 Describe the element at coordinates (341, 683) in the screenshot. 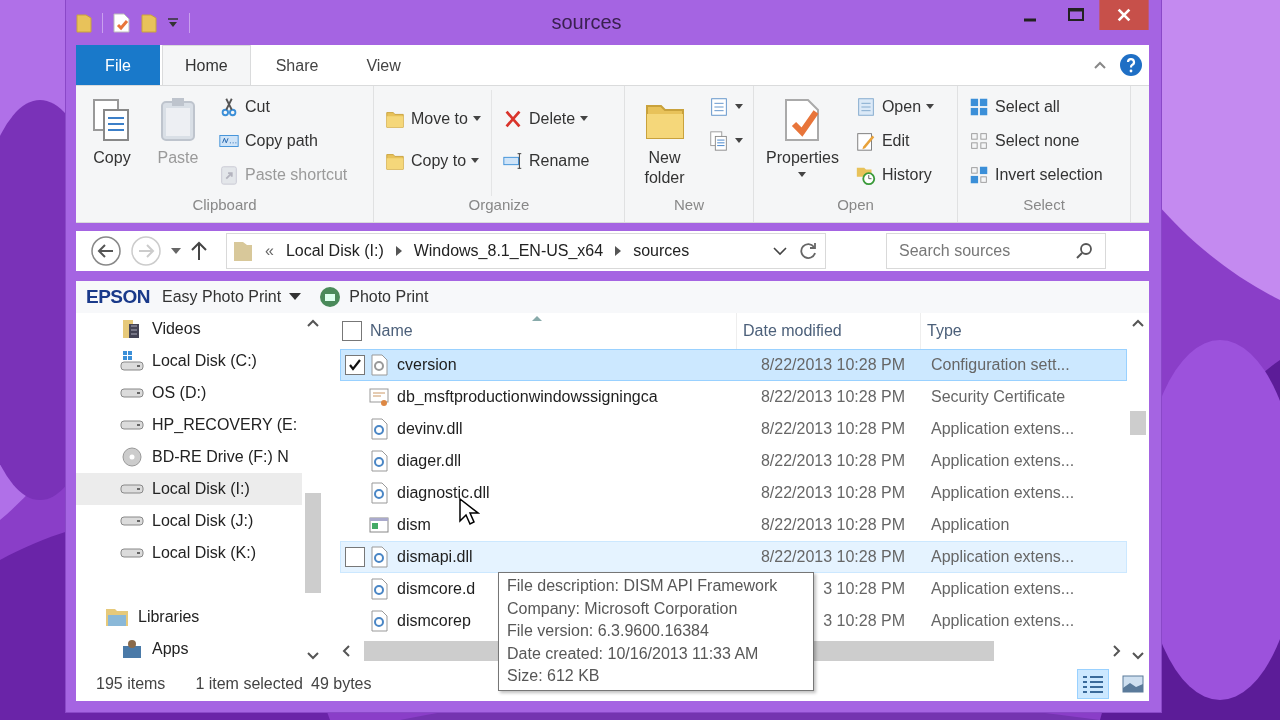

I see `selection-size: 49 bytes` at that location.